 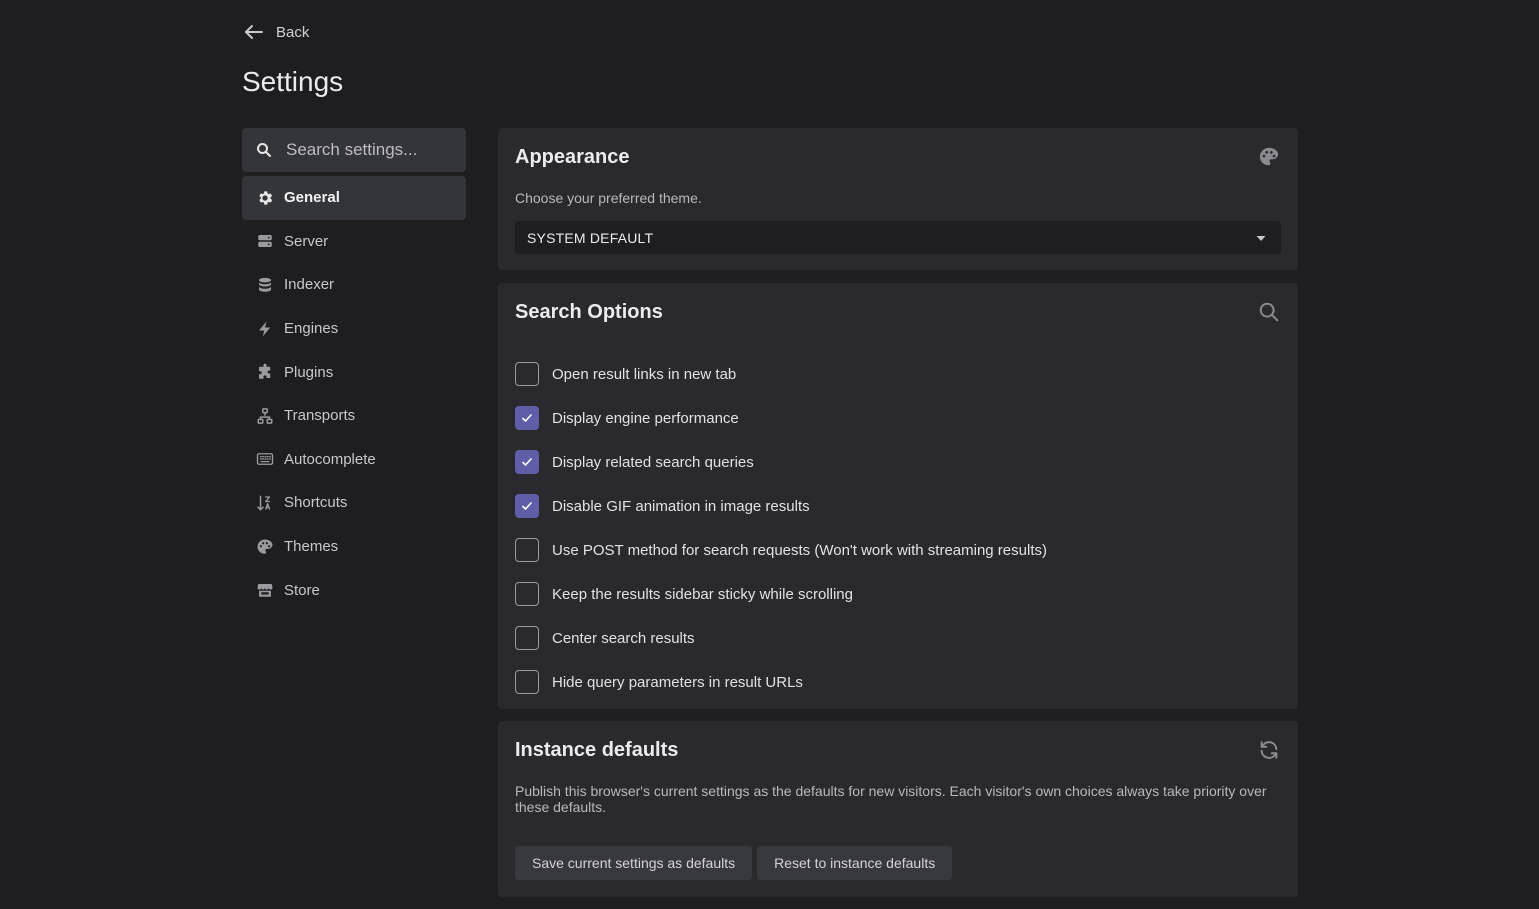 I want to click on reset-defaults-button: Reset to instance defaults, so click(x=855, y=863).